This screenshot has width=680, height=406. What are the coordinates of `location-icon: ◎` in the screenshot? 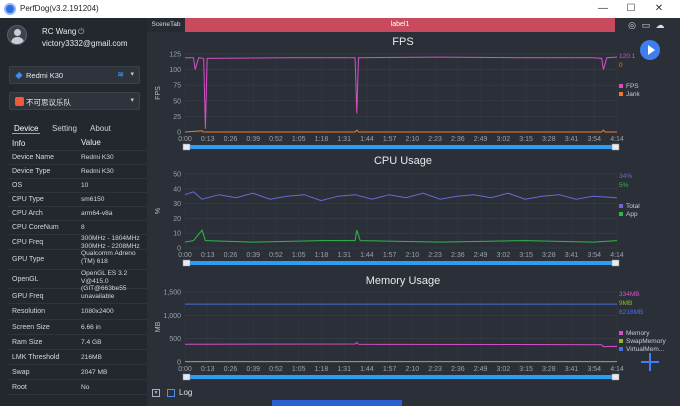 It's located at (632, 25).